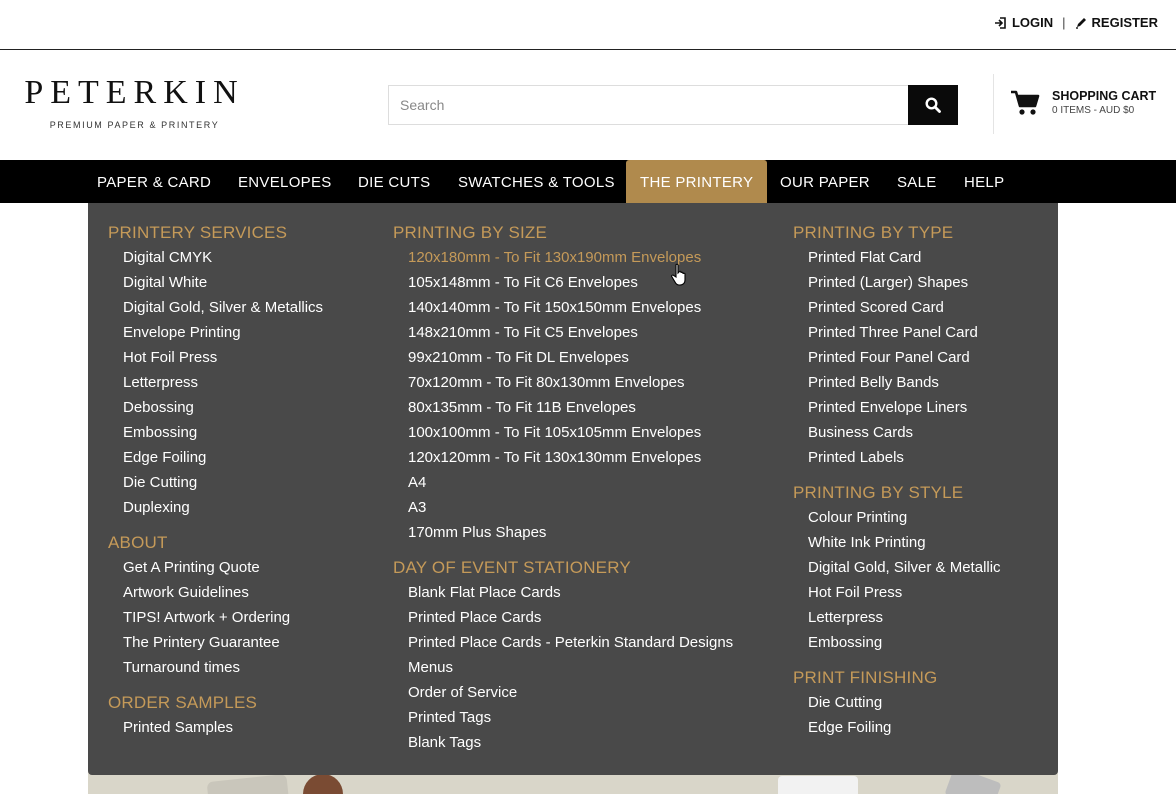 Image resolution: width=1176 pixels, height=794 pixels. What do you see at coordinates (570, 742) in the screenshot?
I see `menu-item: Blank Tags` at bounding box center [570, 742].